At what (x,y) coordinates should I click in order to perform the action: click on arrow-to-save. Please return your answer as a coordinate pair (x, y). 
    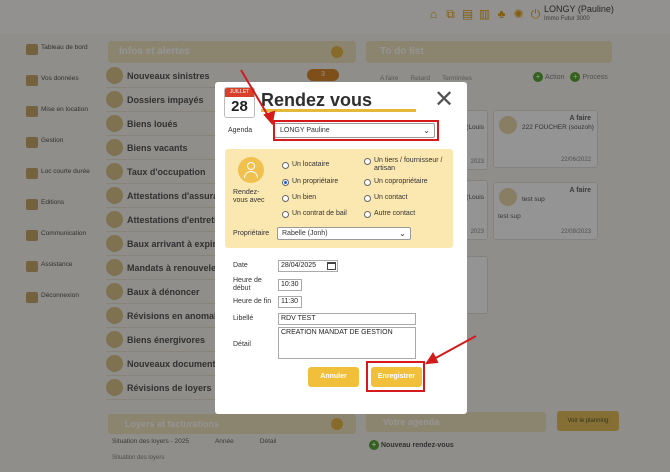
    Looking at the image, I should click on (454, 348).